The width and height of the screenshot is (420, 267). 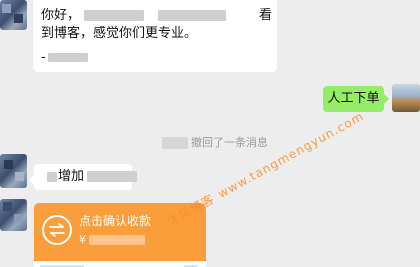 I want to click on transfer-title: 点击确认收款, so click(x=115, y=221).